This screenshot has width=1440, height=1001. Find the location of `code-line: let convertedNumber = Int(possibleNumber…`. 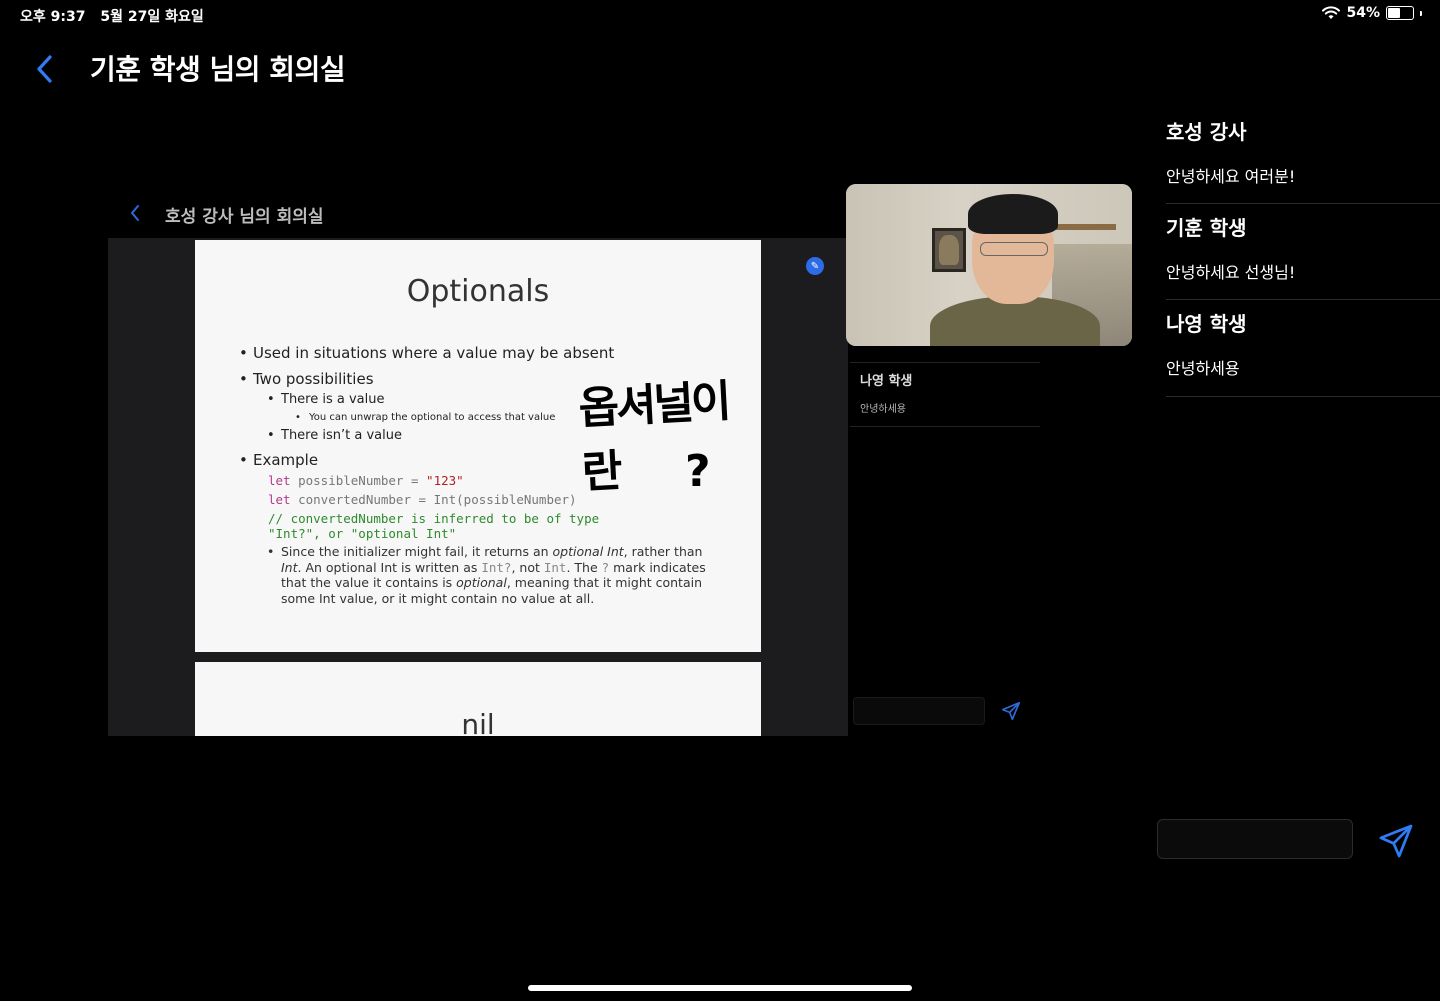

code-line: let convertedNumber = Int(possibleNumber… is located at coordinates (422, 499).